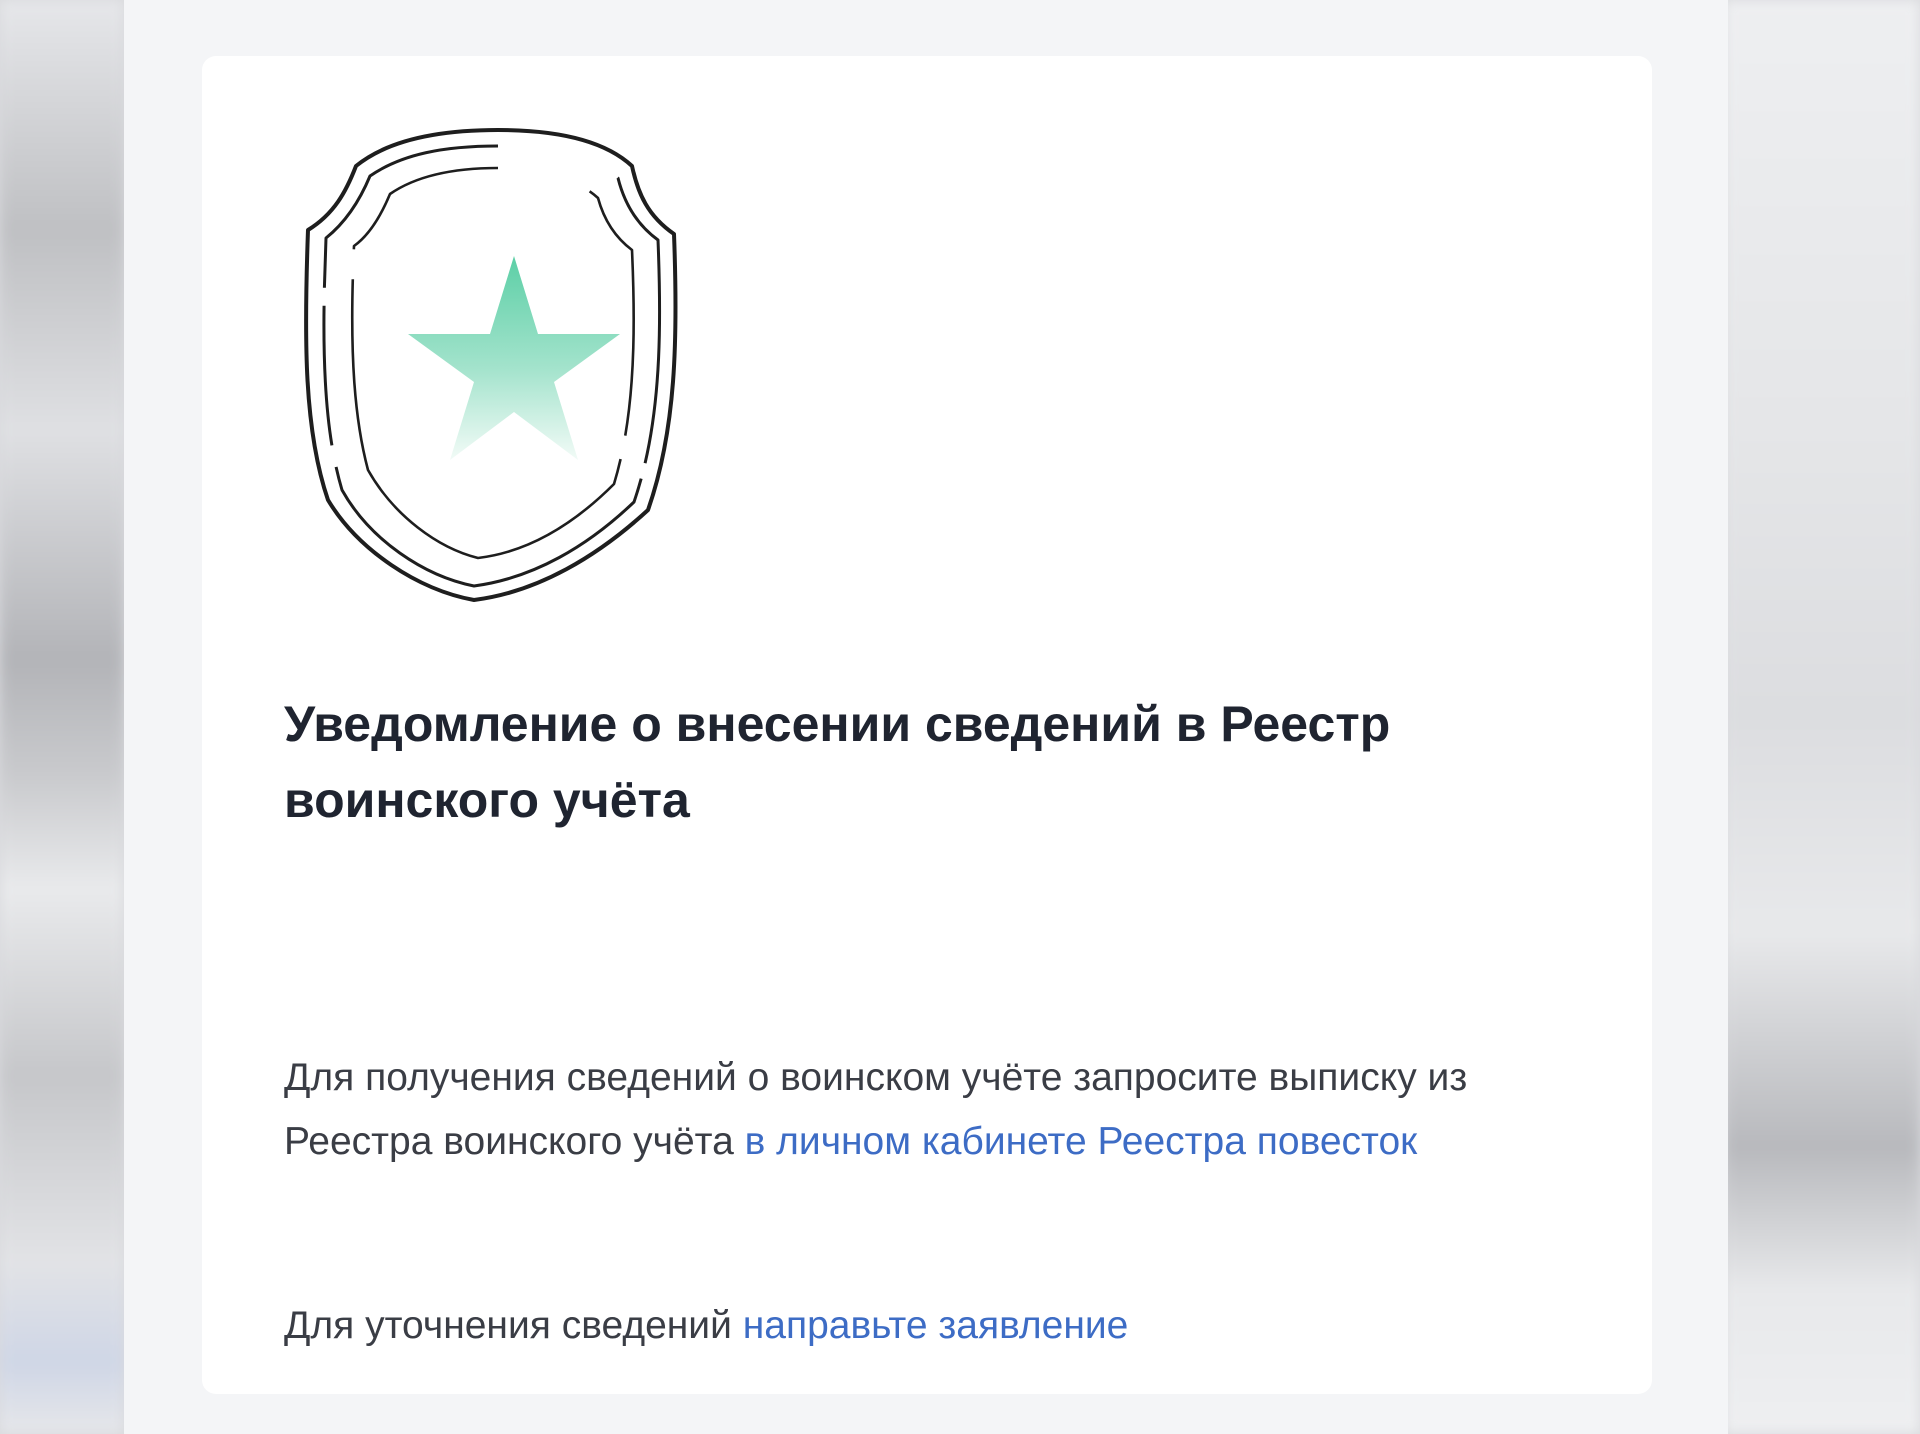 The height and width of the screenshot is (1434, 1920). Describe the element at coordinates (1081, 1141) in the screenshot. I see `personal-account-link: в личном кабинете Реестра повесток` at that location.